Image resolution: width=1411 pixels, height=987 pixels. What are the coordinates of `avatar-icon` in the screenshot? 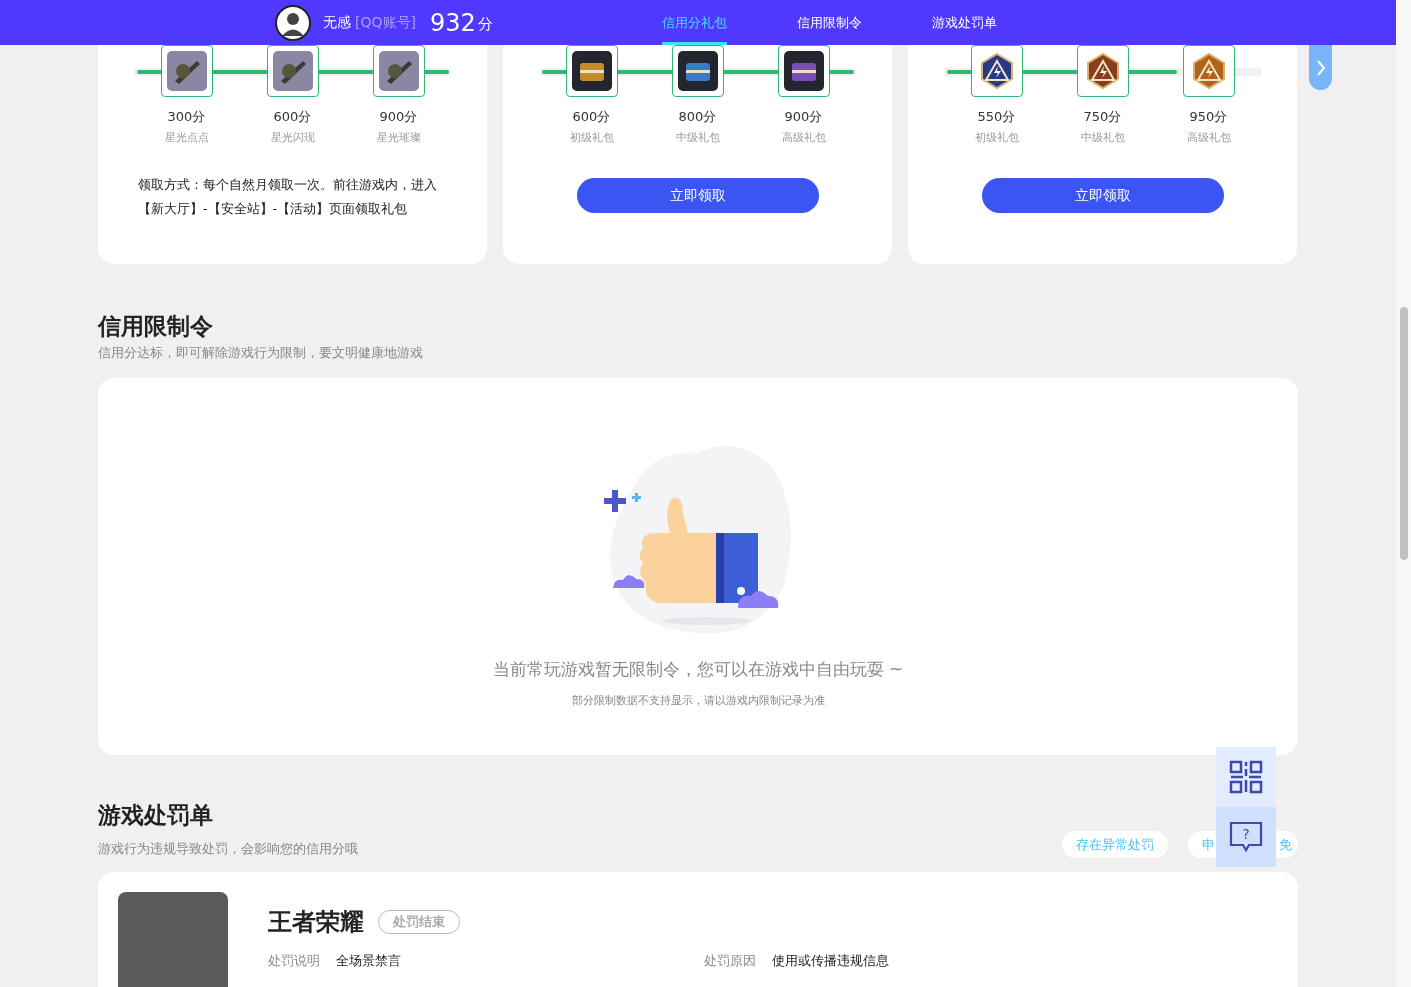 It's located at (293, 22).